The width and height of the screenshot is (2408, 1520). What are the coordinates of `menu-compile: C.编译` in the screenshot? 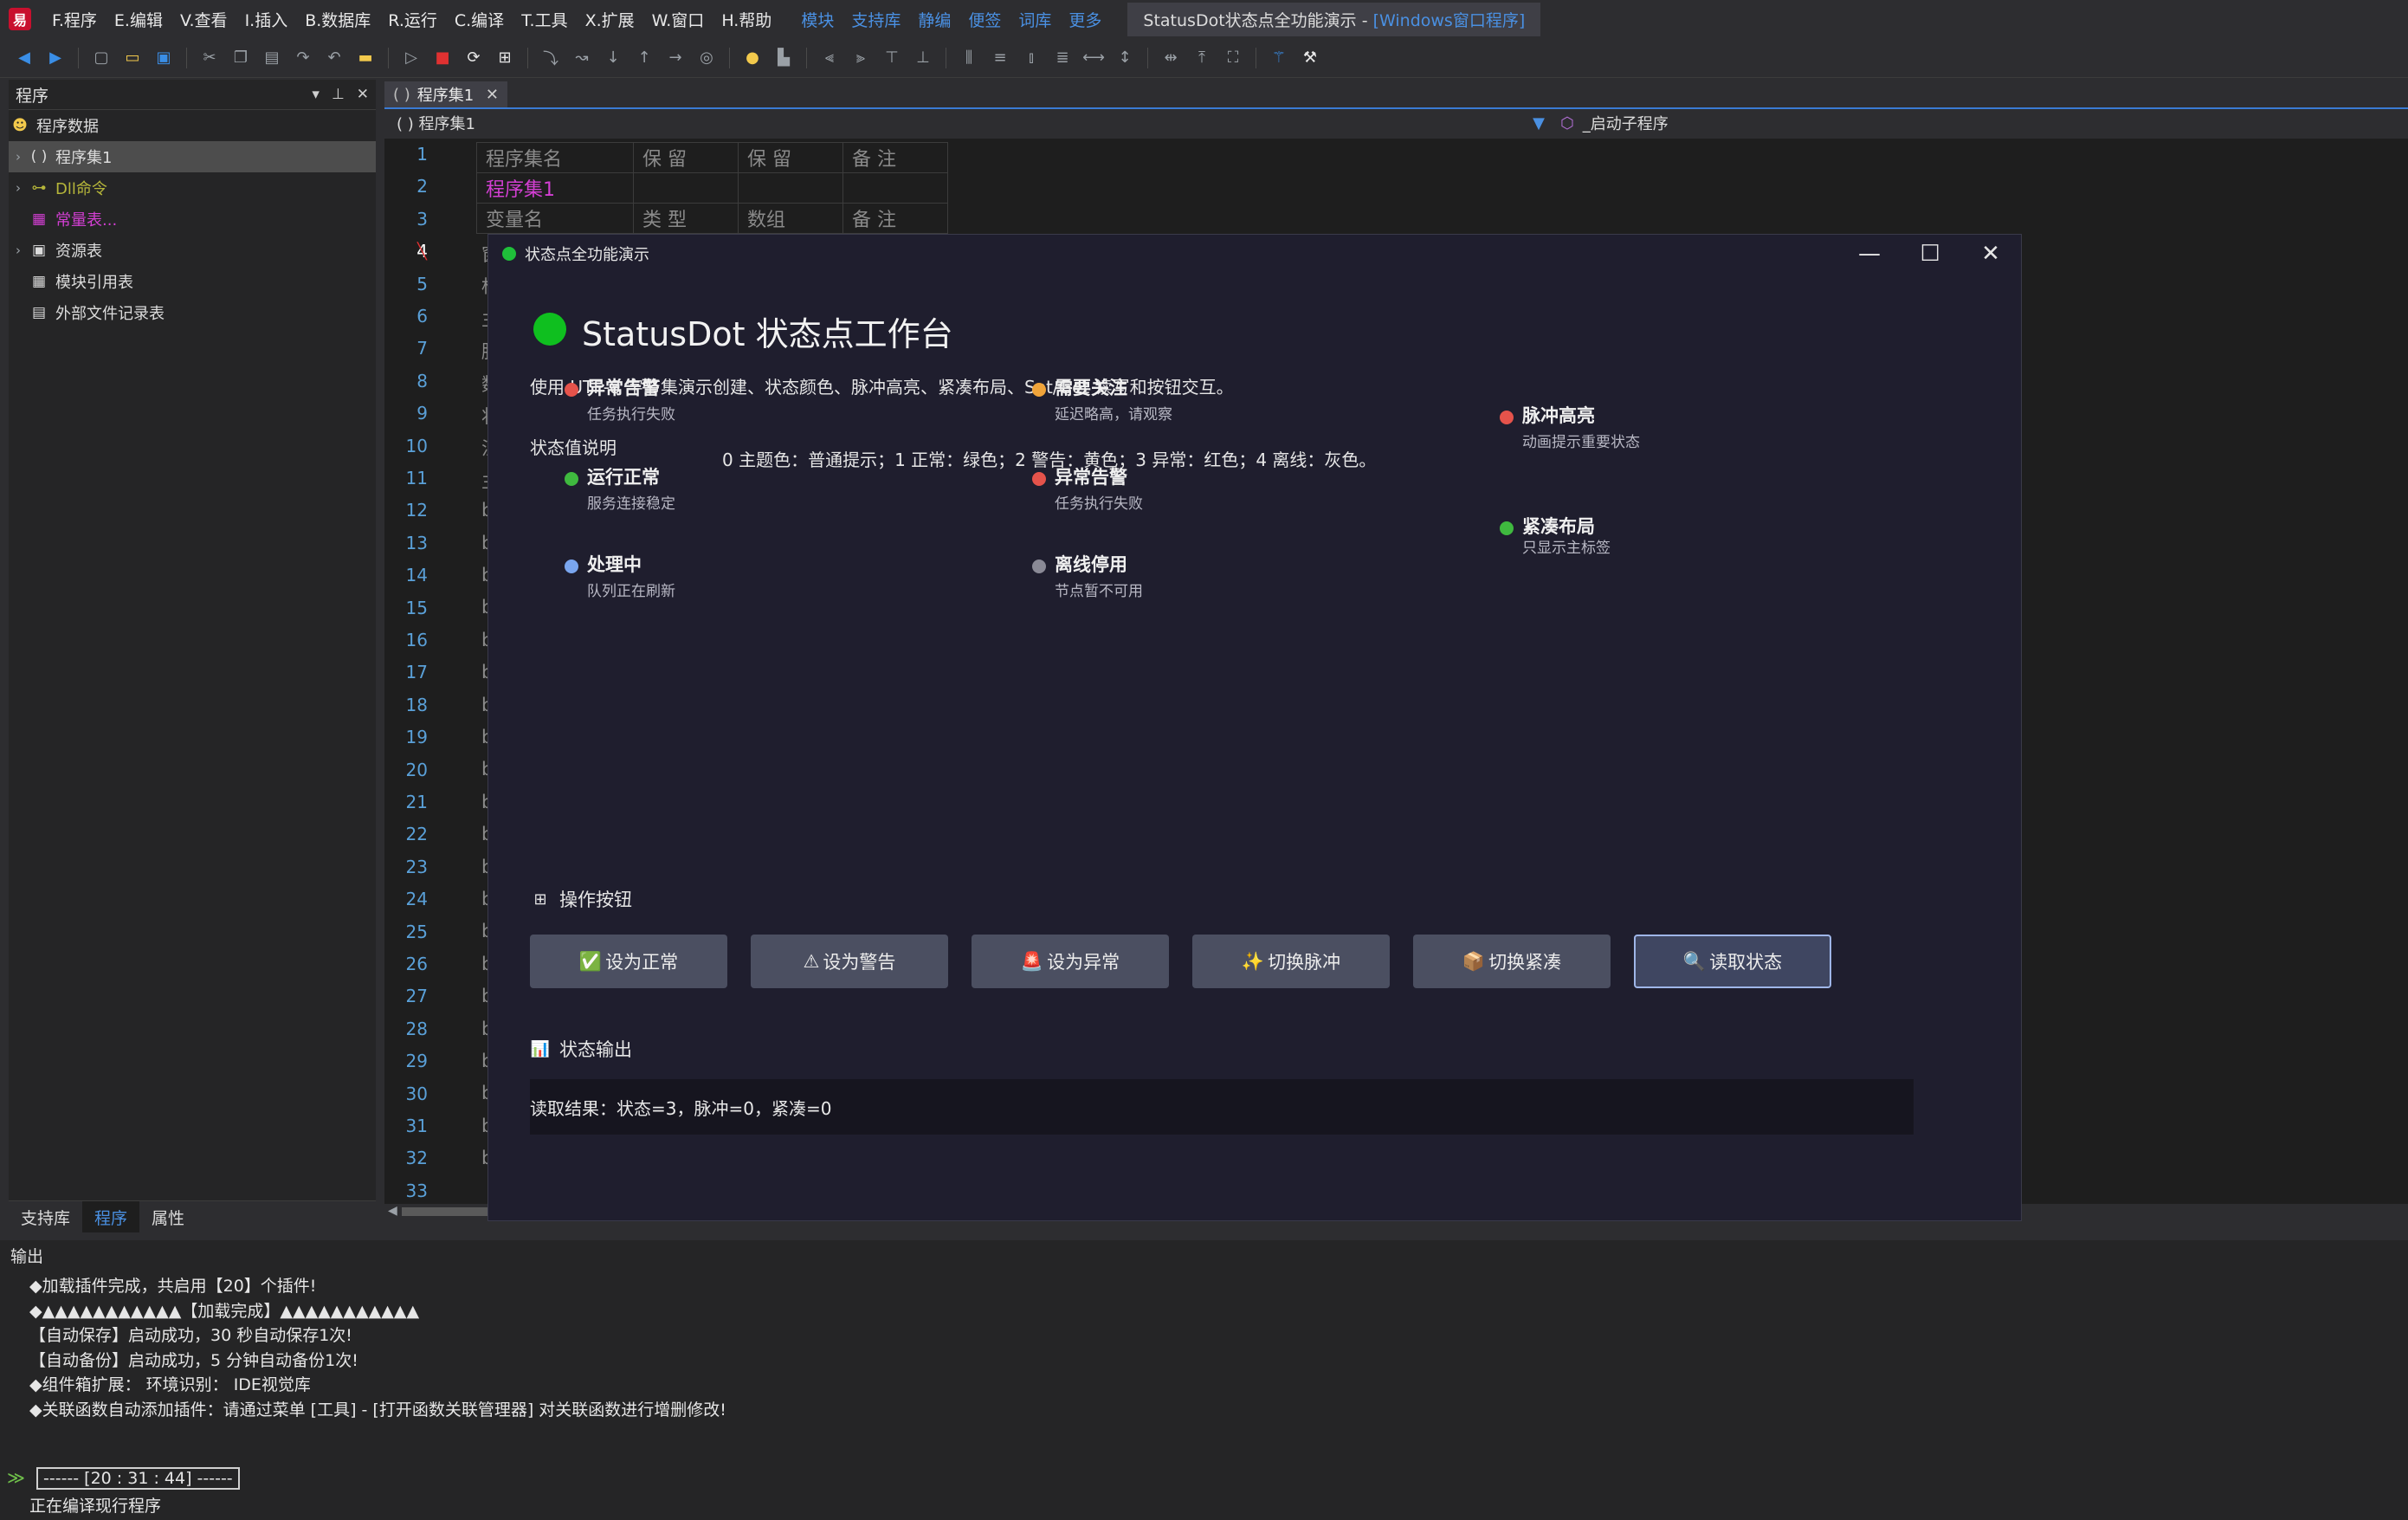 It's located at (479, 19).